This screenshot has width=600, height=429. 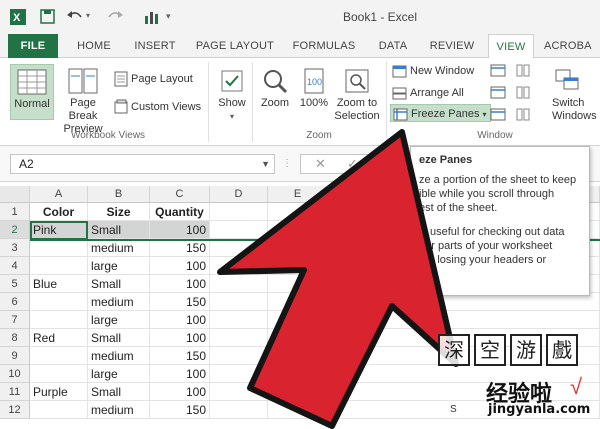 I want to click on name-box: A2 ▼, so click(x=142, y=164).